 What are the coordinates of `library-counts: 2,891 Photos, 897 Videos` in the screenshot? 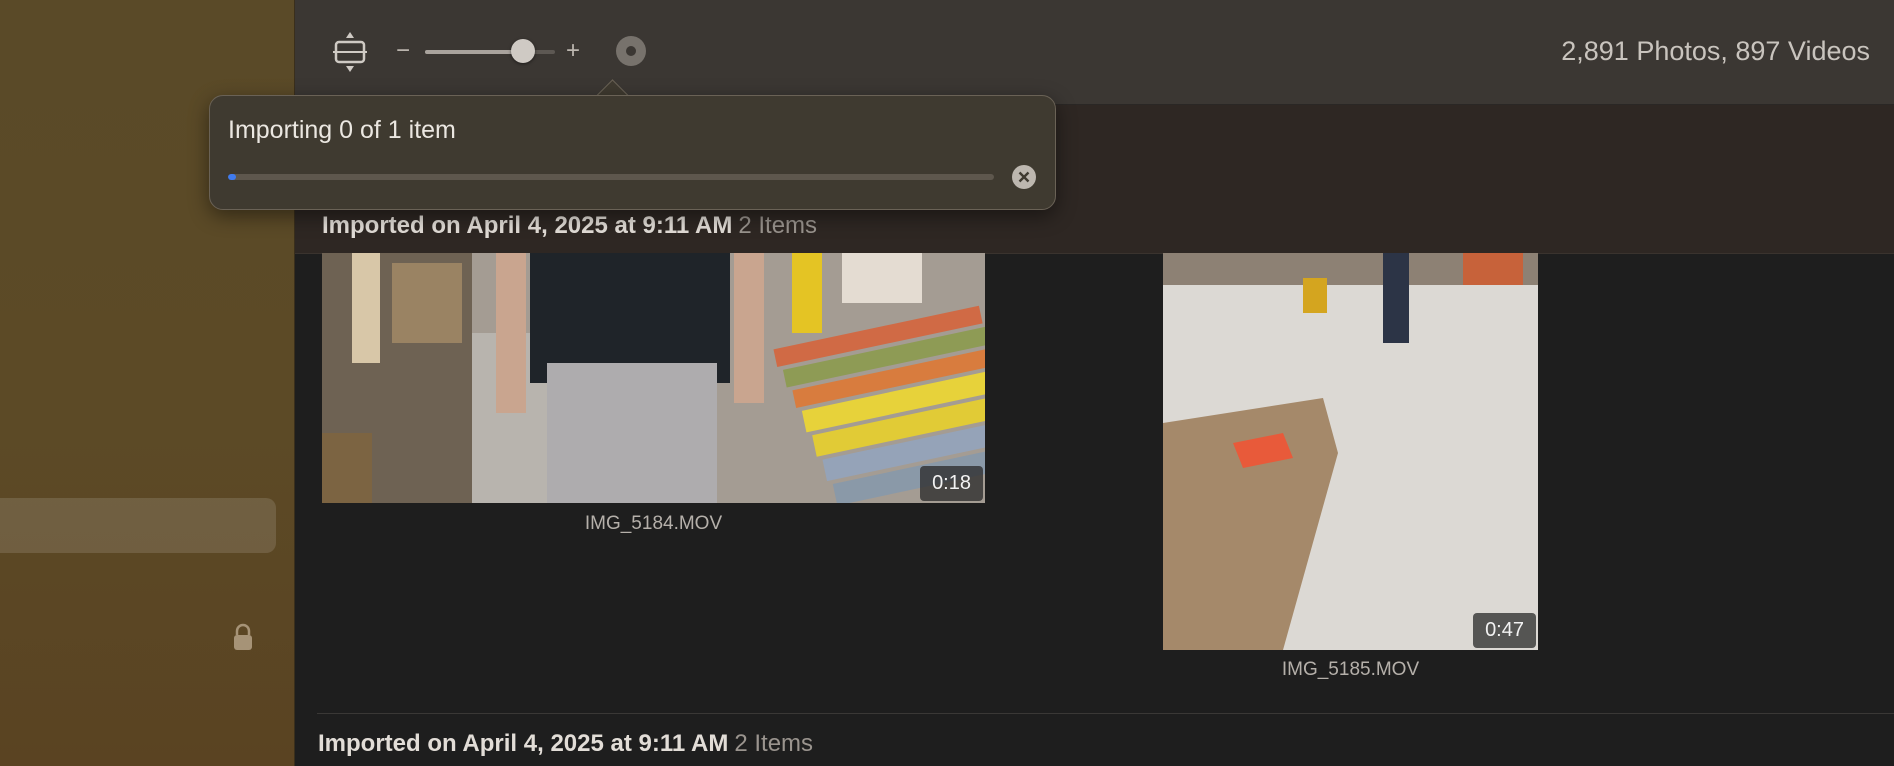 It's located at (1715, 51).